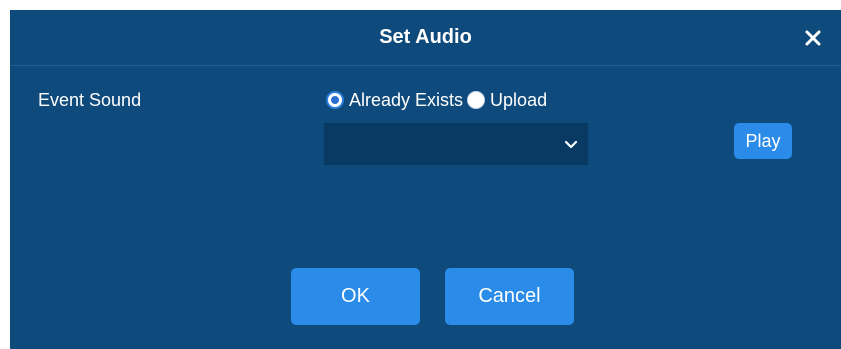 The width and height of the screenshot is (841, 349). Describe the element at coordinates (763, 141) in the screenshot. I see `play-button: Play` at that location.